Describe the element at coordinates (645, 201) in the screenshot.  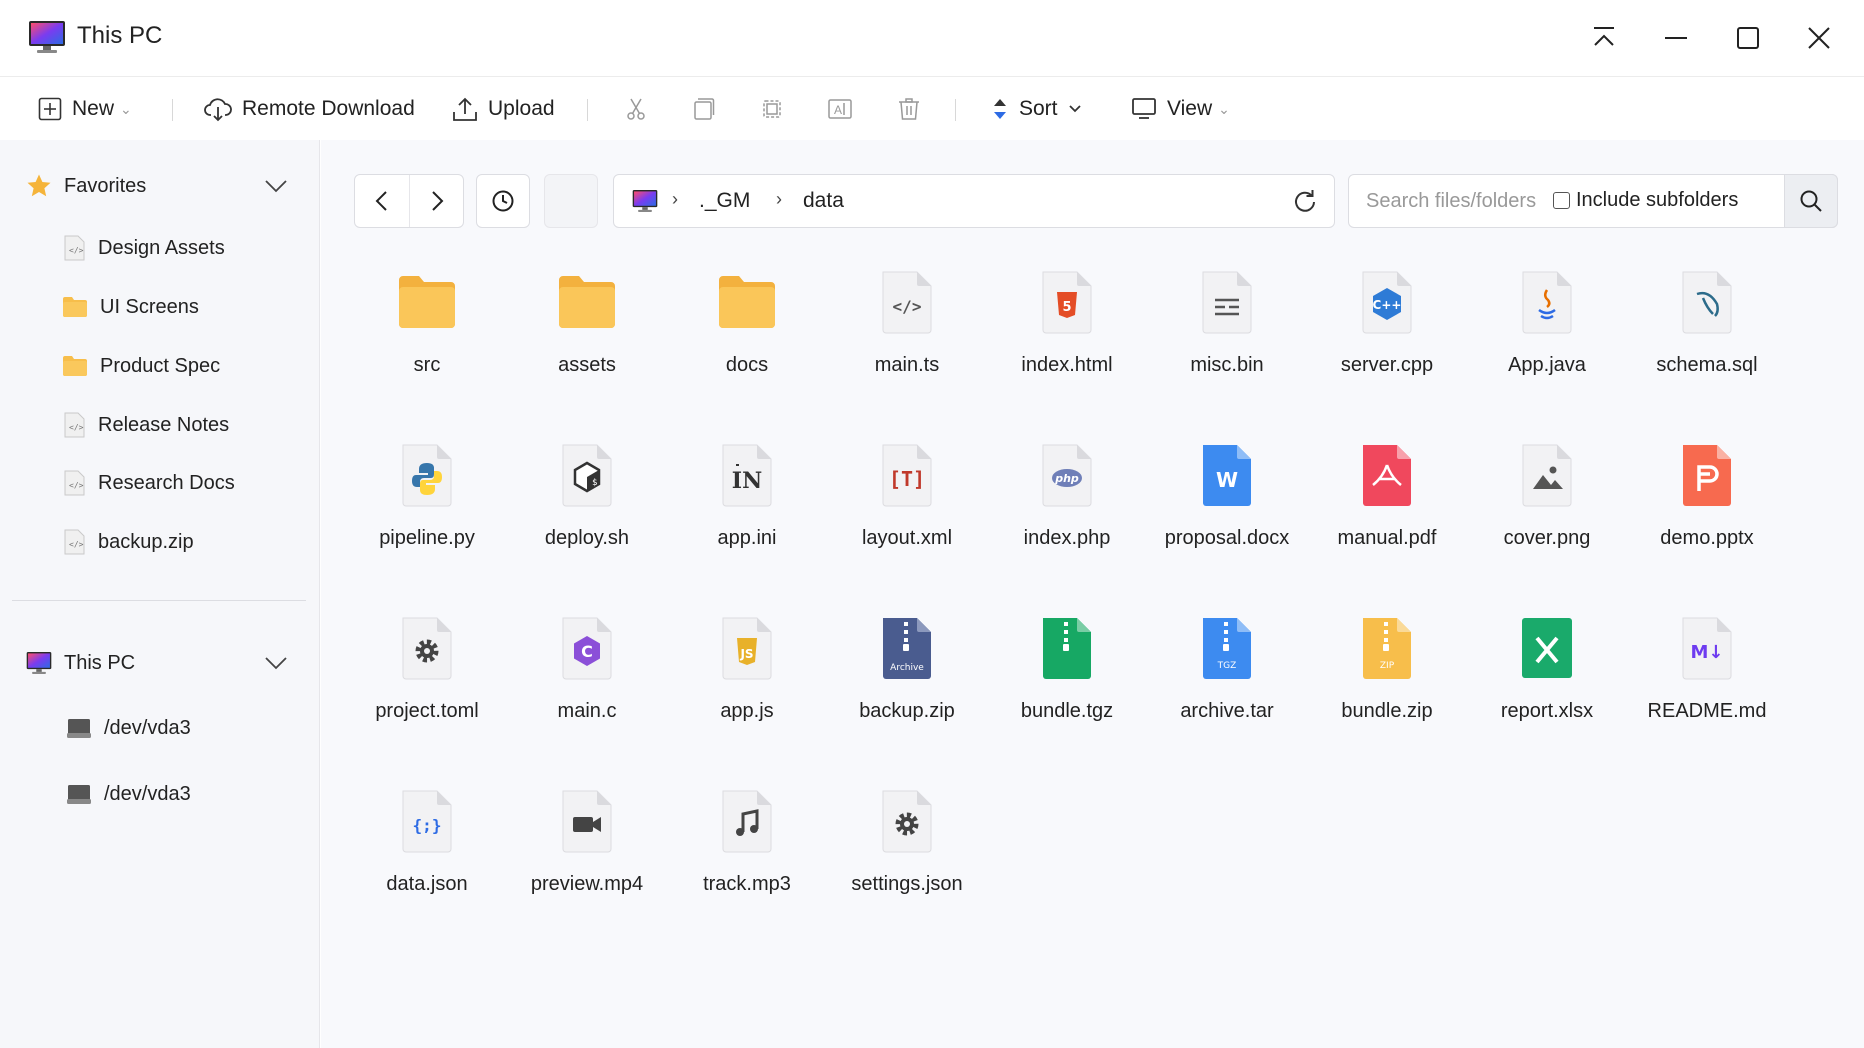
I see `computer-icon` at that location.